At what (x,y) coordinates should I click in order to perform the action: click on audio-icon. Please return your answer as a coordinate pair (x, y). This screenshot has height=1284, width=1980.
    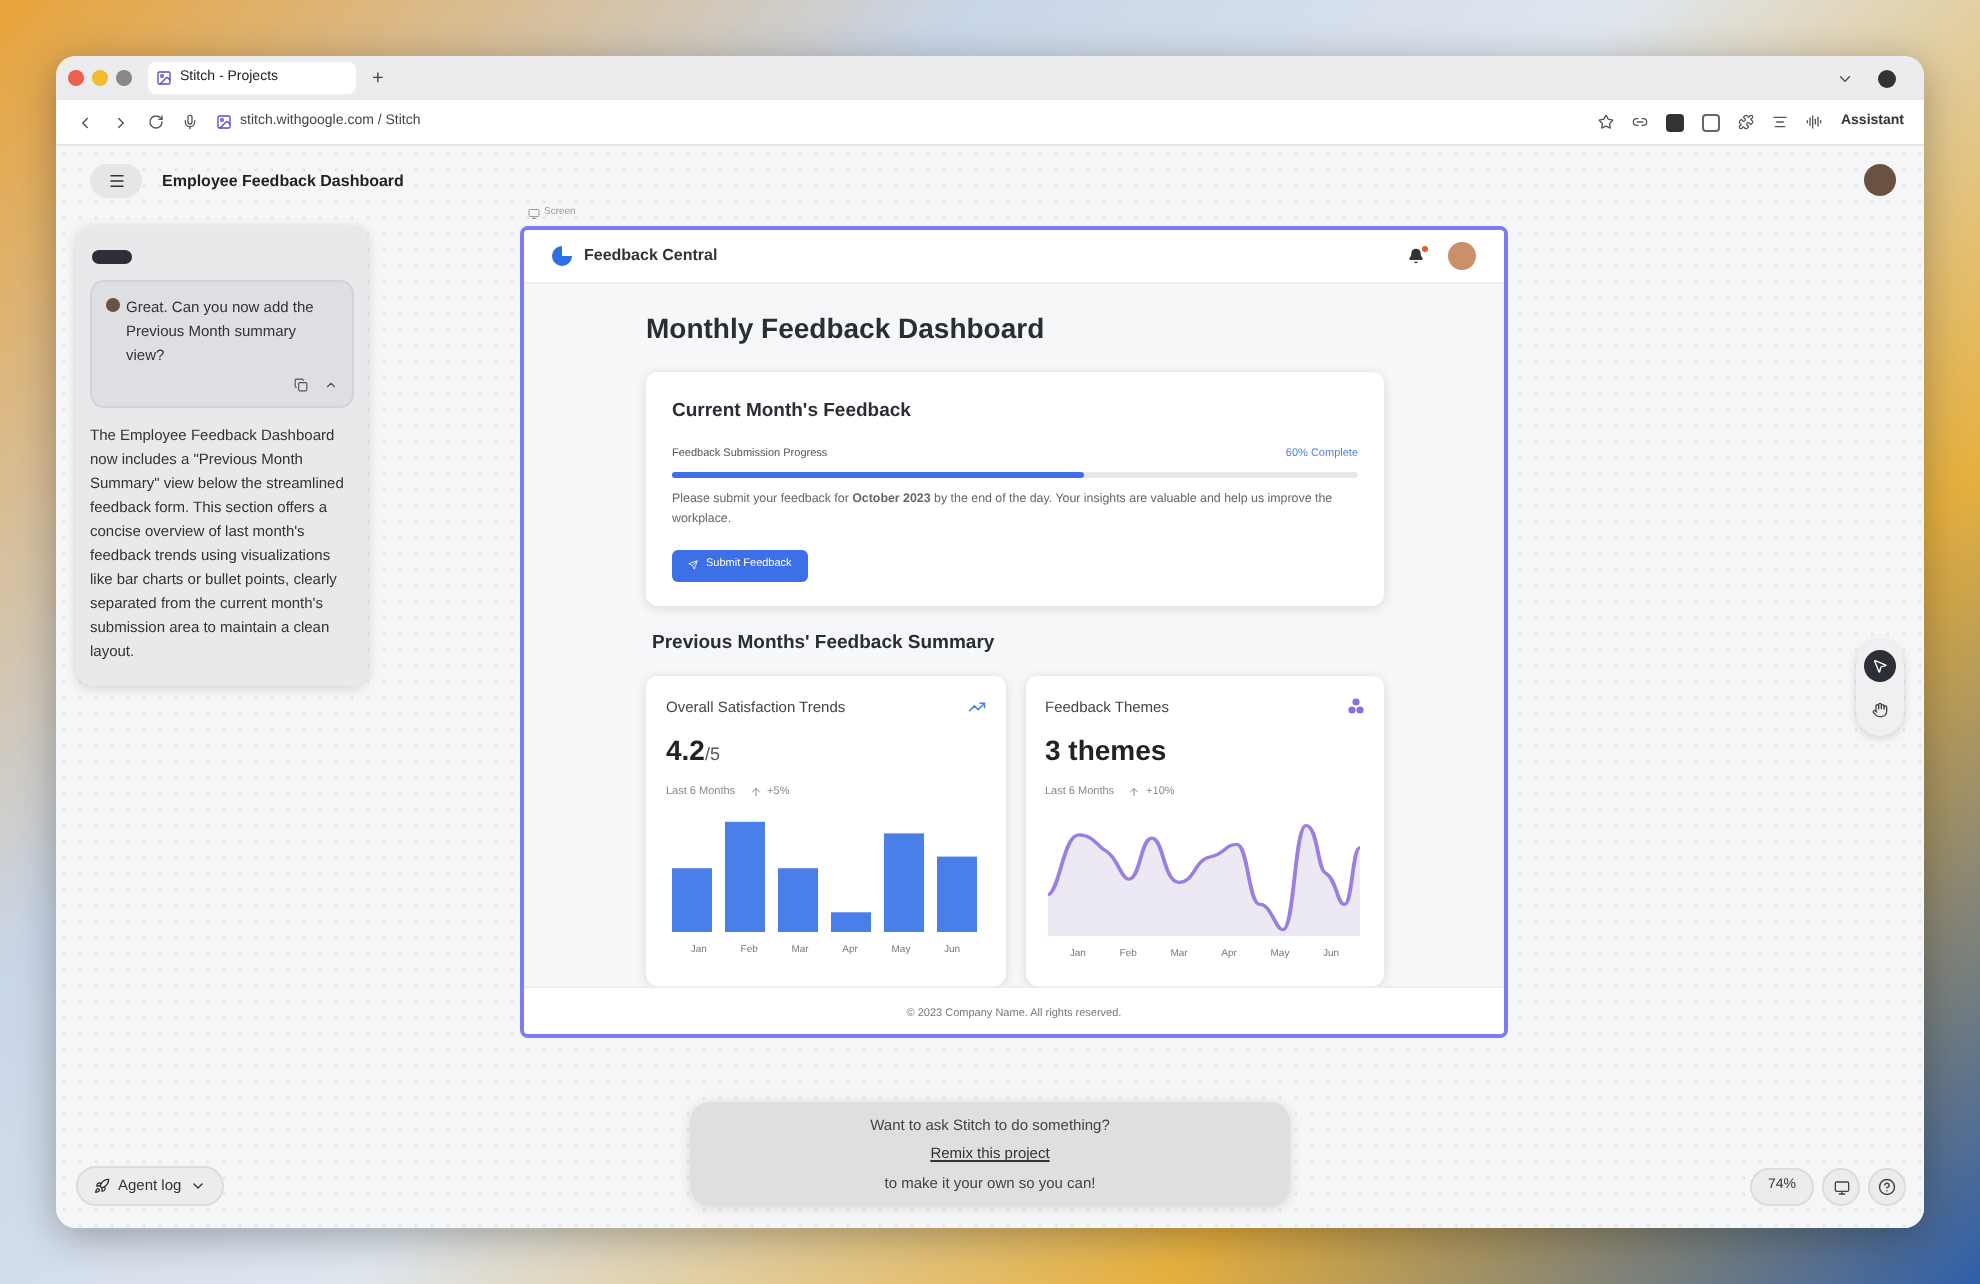
    Looking at the image, I should click on (1814, 122).